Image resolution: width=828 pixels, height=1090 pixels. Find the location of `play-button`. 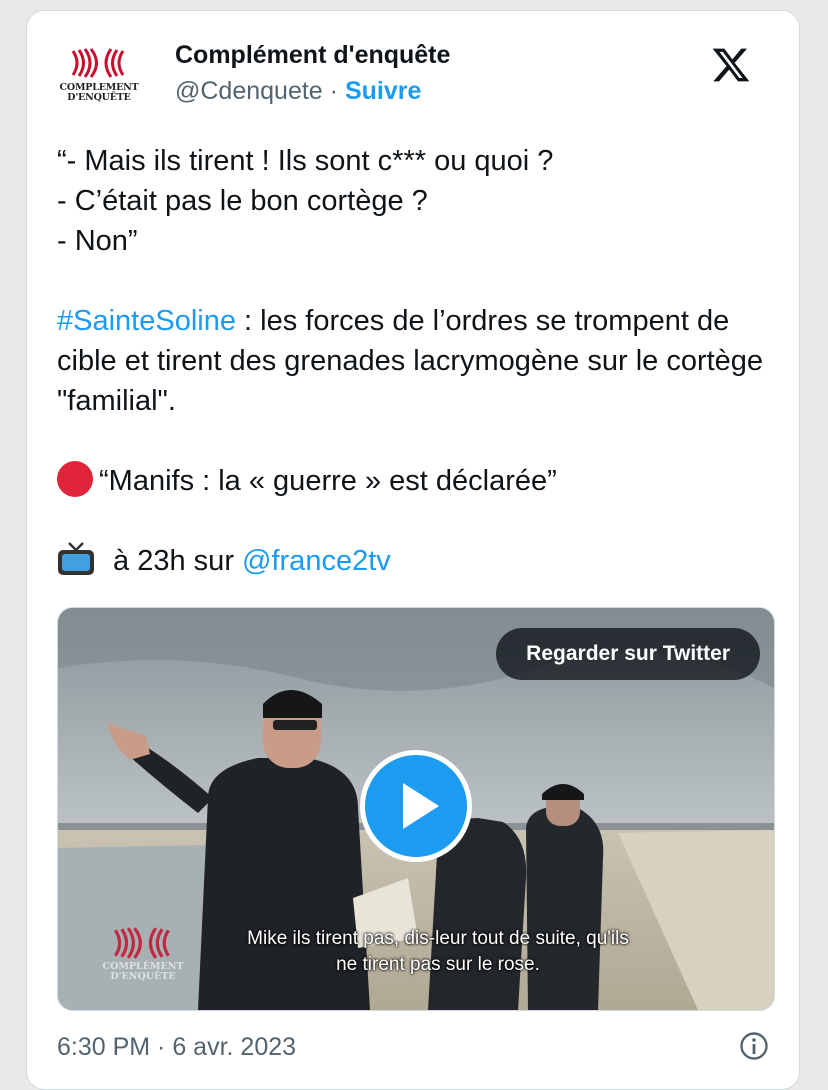

play-button is located at coordinates (416, 806).